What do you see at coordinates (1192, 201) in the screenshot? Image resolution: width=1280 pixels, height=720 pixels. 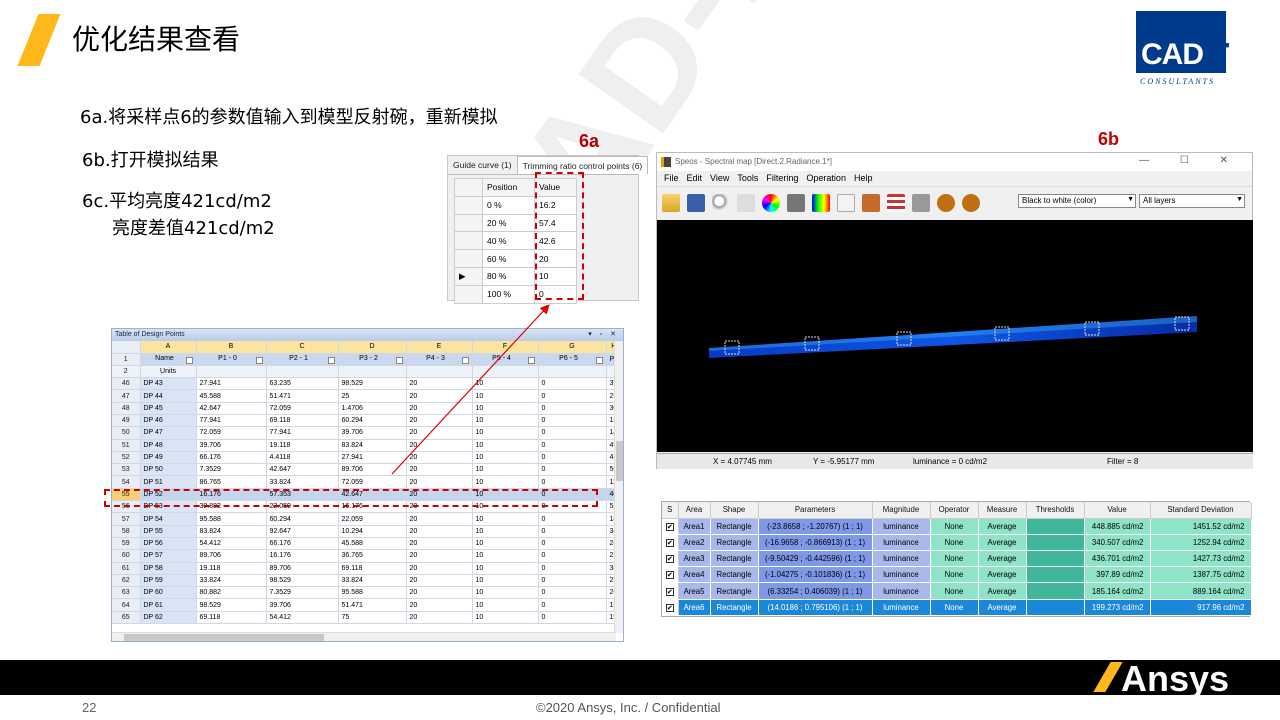 I see `layer-select: All layers ▼` at bounding box center [1192, 201].